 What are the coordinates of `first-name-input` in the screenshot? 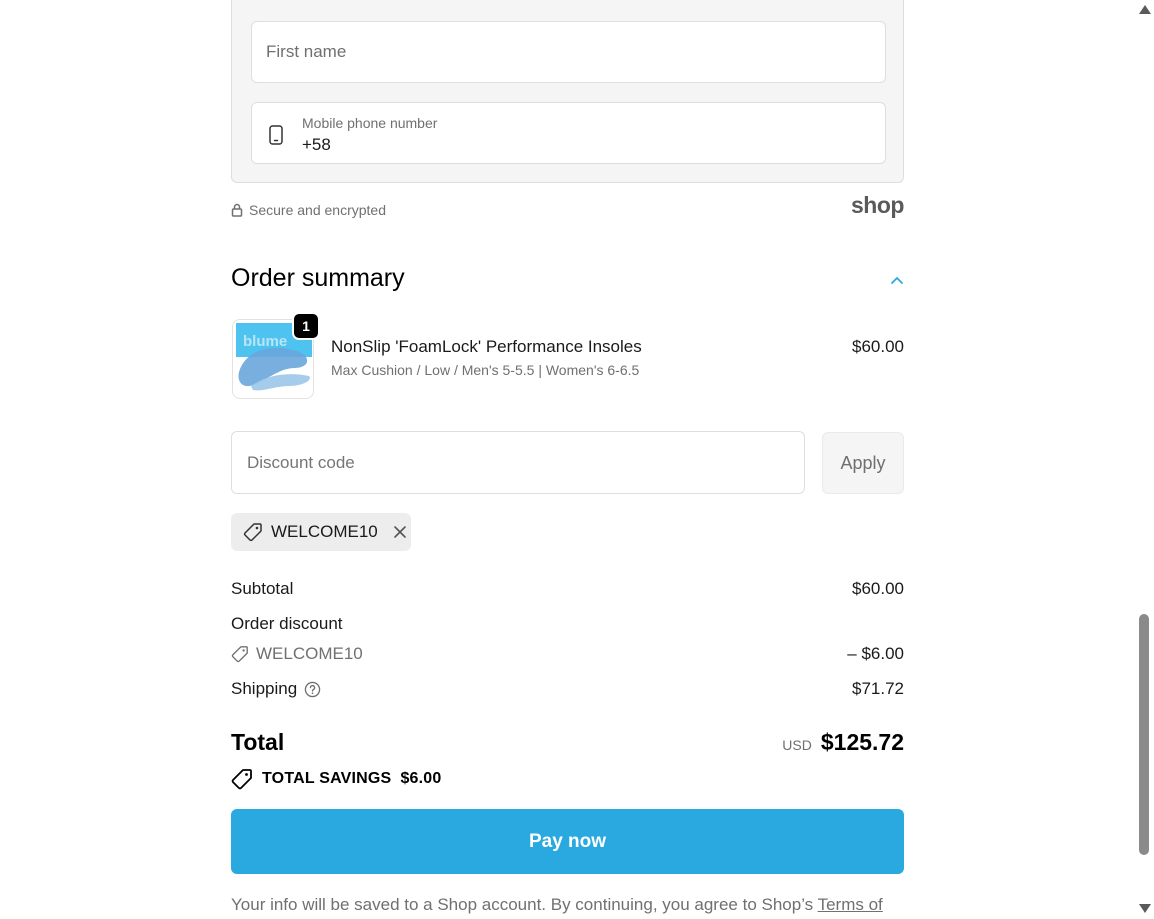 It's located at (568, 52).